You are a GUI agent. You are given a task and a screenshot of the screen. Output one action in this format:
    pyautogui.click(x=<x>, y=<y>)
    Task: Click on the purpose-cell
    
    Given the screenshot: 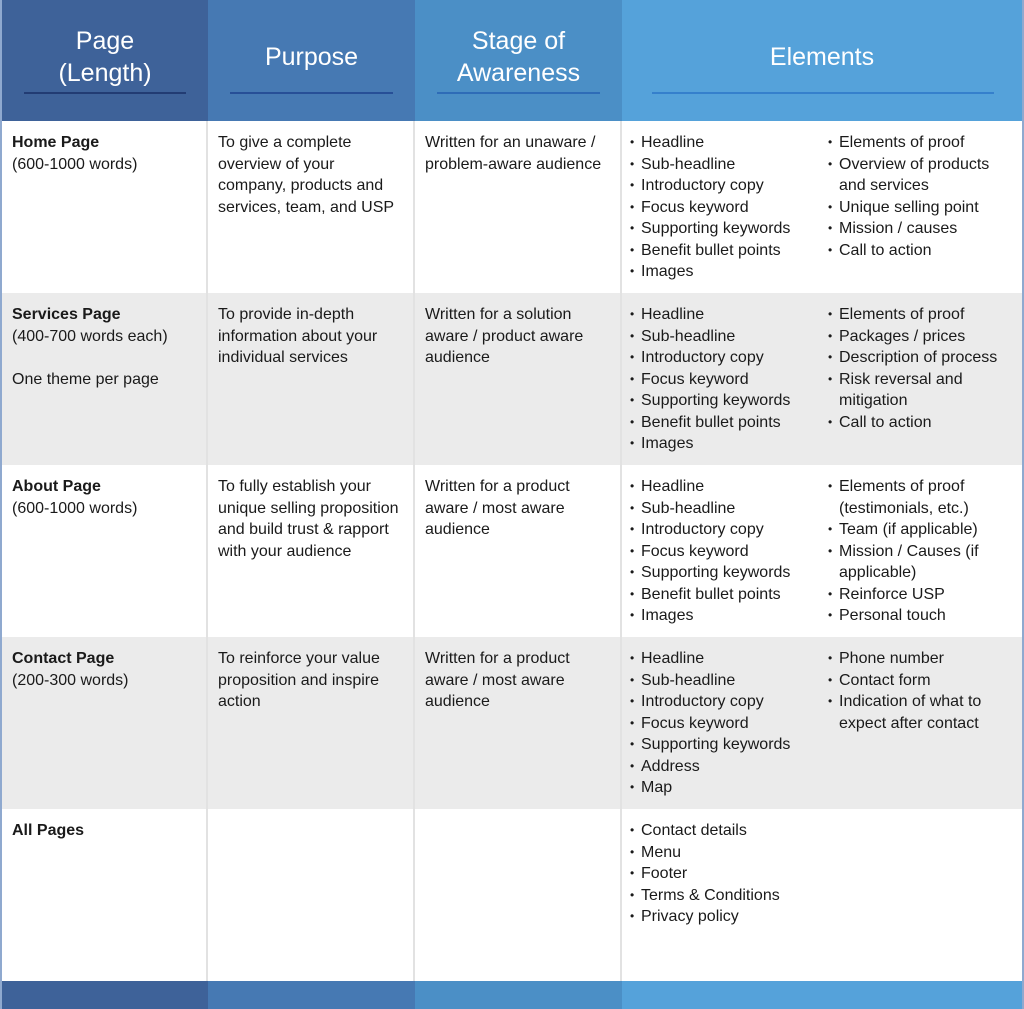 What is the action you would take?
    pyautogui.click(x=311, y=895)
    